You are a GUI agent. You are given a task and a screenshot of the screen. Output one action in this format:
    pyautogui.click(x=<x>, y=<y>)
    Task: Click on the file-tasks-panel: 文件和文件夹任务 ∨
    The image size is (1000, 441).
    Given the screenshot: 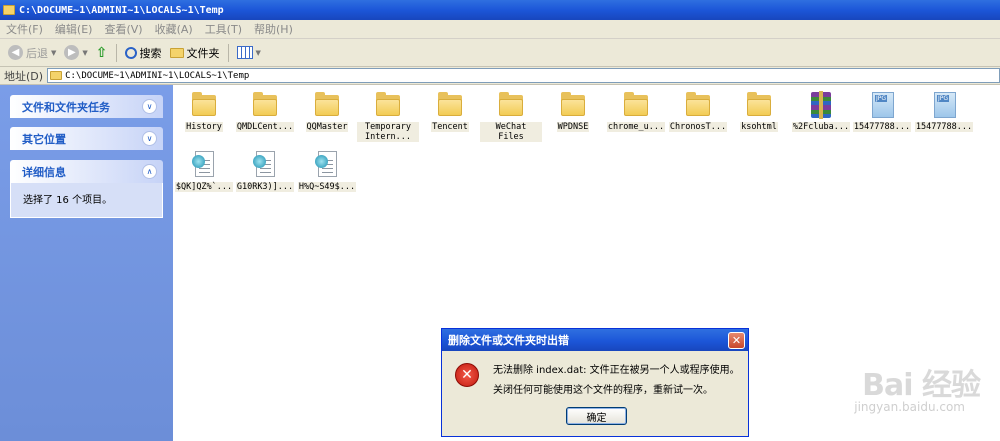 What is the action you would take?
    pyautogui.click(x=86, y=106)
    